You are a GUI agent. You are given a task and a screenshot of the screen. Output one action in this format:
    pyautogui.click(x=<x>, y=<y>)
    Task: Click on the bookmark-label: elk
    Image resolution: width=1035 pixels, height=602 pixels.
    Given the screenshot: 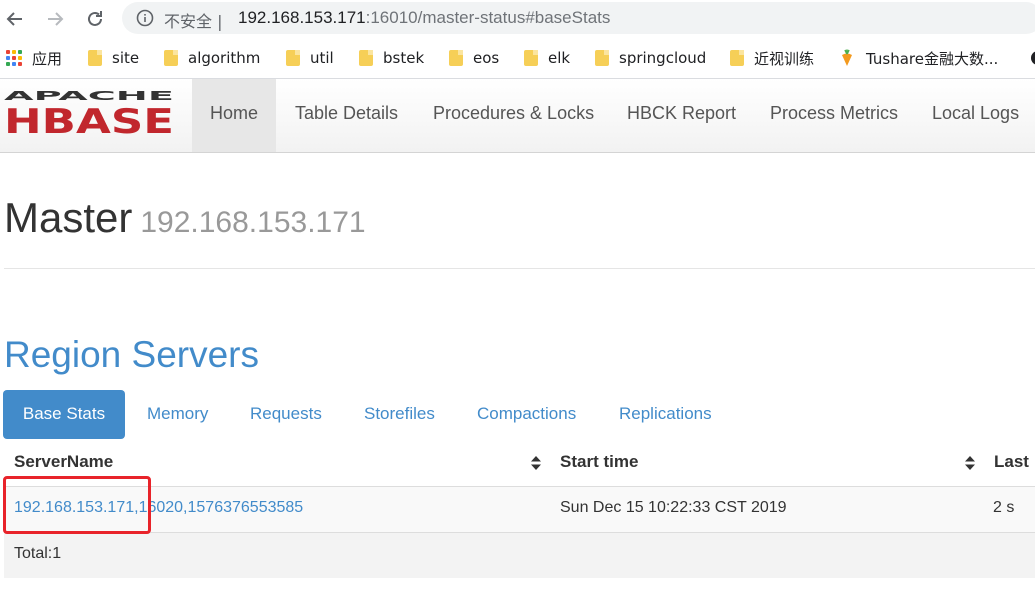 What is the action you would take?
    pyautogui.click(x=559, y=58)
    